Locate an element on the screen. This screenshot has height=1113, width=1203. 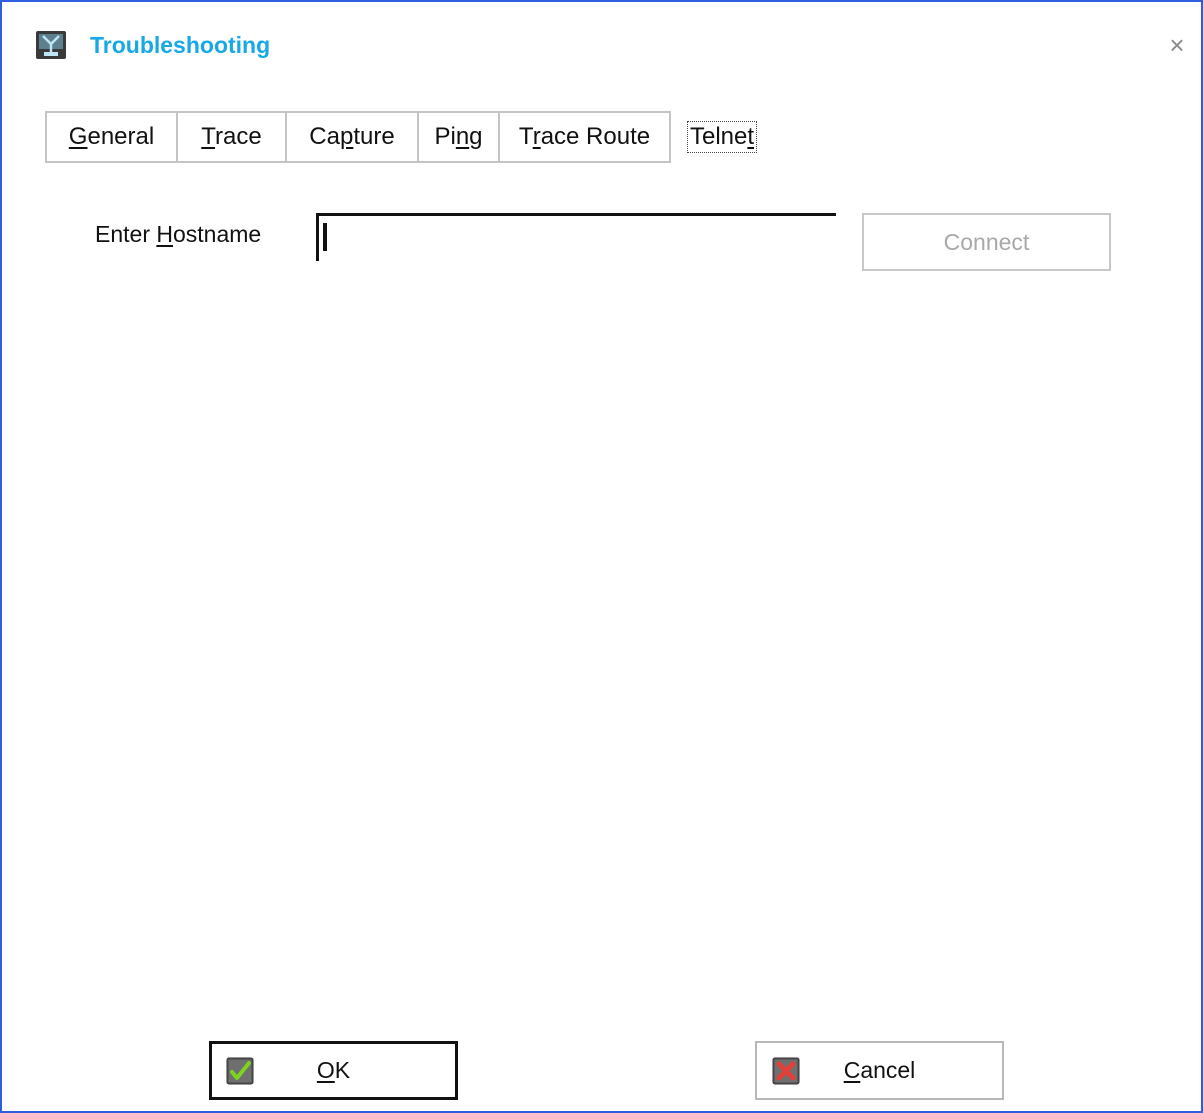
cancel-label: Cancel is located at coordinates (879, 1070).